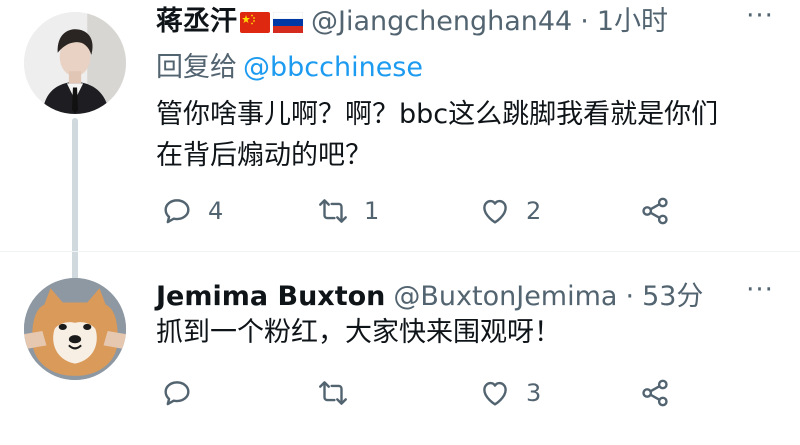 The image size is (800, 445). I want to click on retweet-button: 1, so click(347, 211).